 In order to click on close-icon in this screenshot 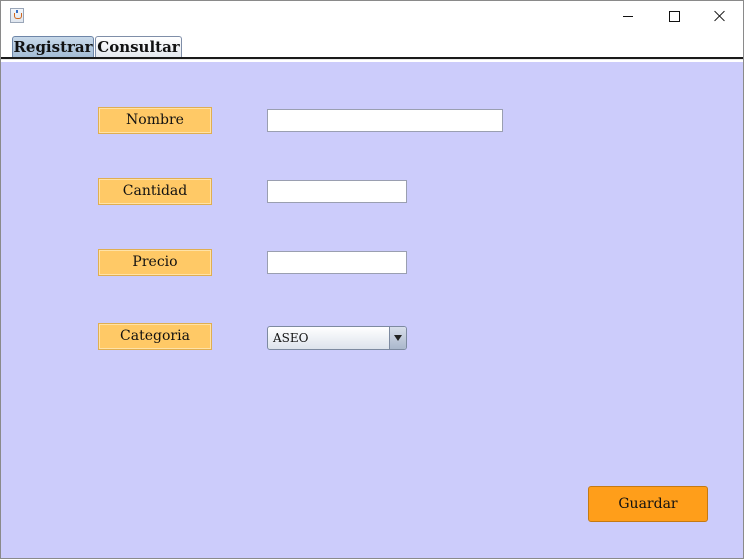, I will do `click(720, 16)`.